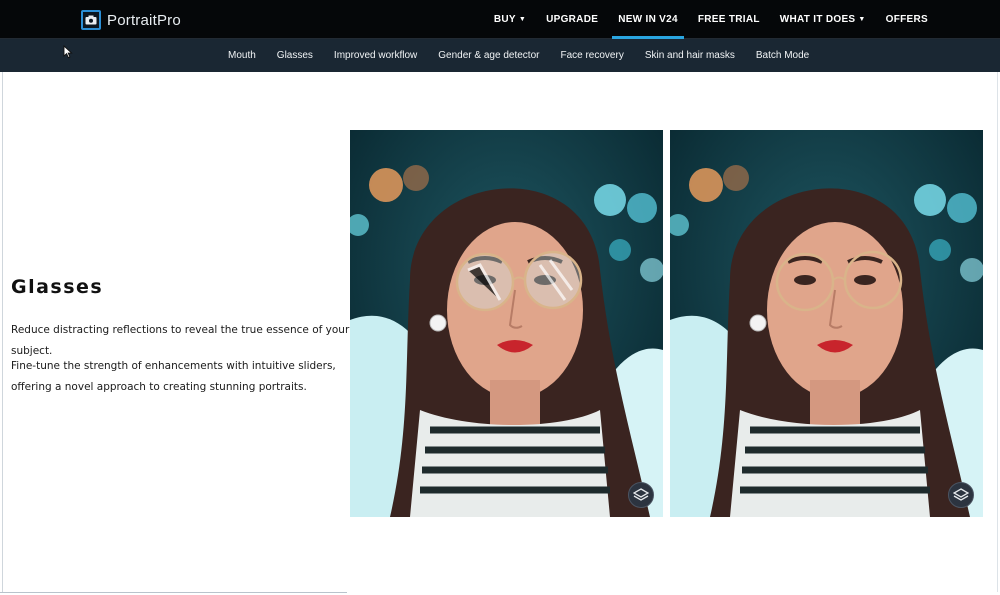 The image size is (1000, 595). I want to click on page-border-bottom, so click(173, 592).